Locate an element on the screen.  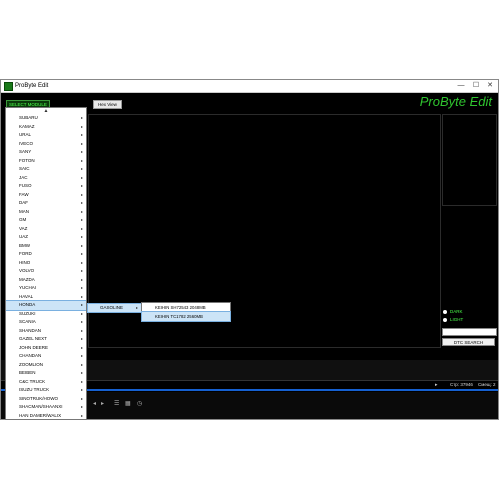
minimize-button: — is located at coordinates (461, 86).